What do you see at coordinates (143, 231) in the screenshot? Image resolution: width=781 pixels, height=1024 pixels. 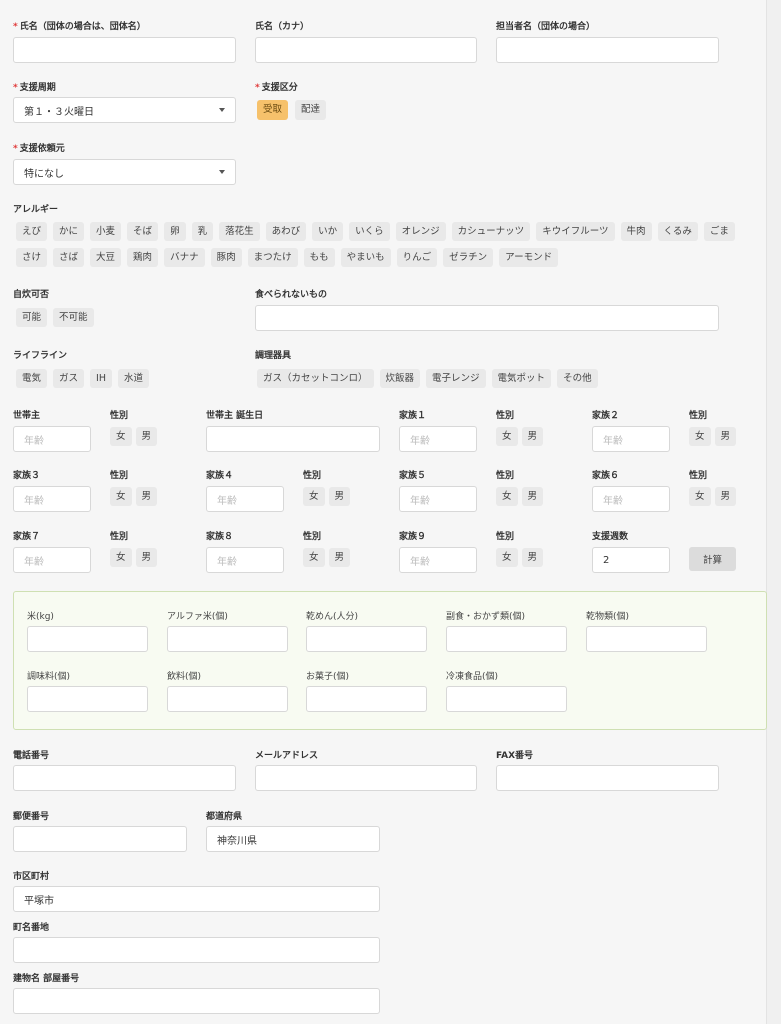 I see `allergy-chip: そば` at bounding box center [143, 231].